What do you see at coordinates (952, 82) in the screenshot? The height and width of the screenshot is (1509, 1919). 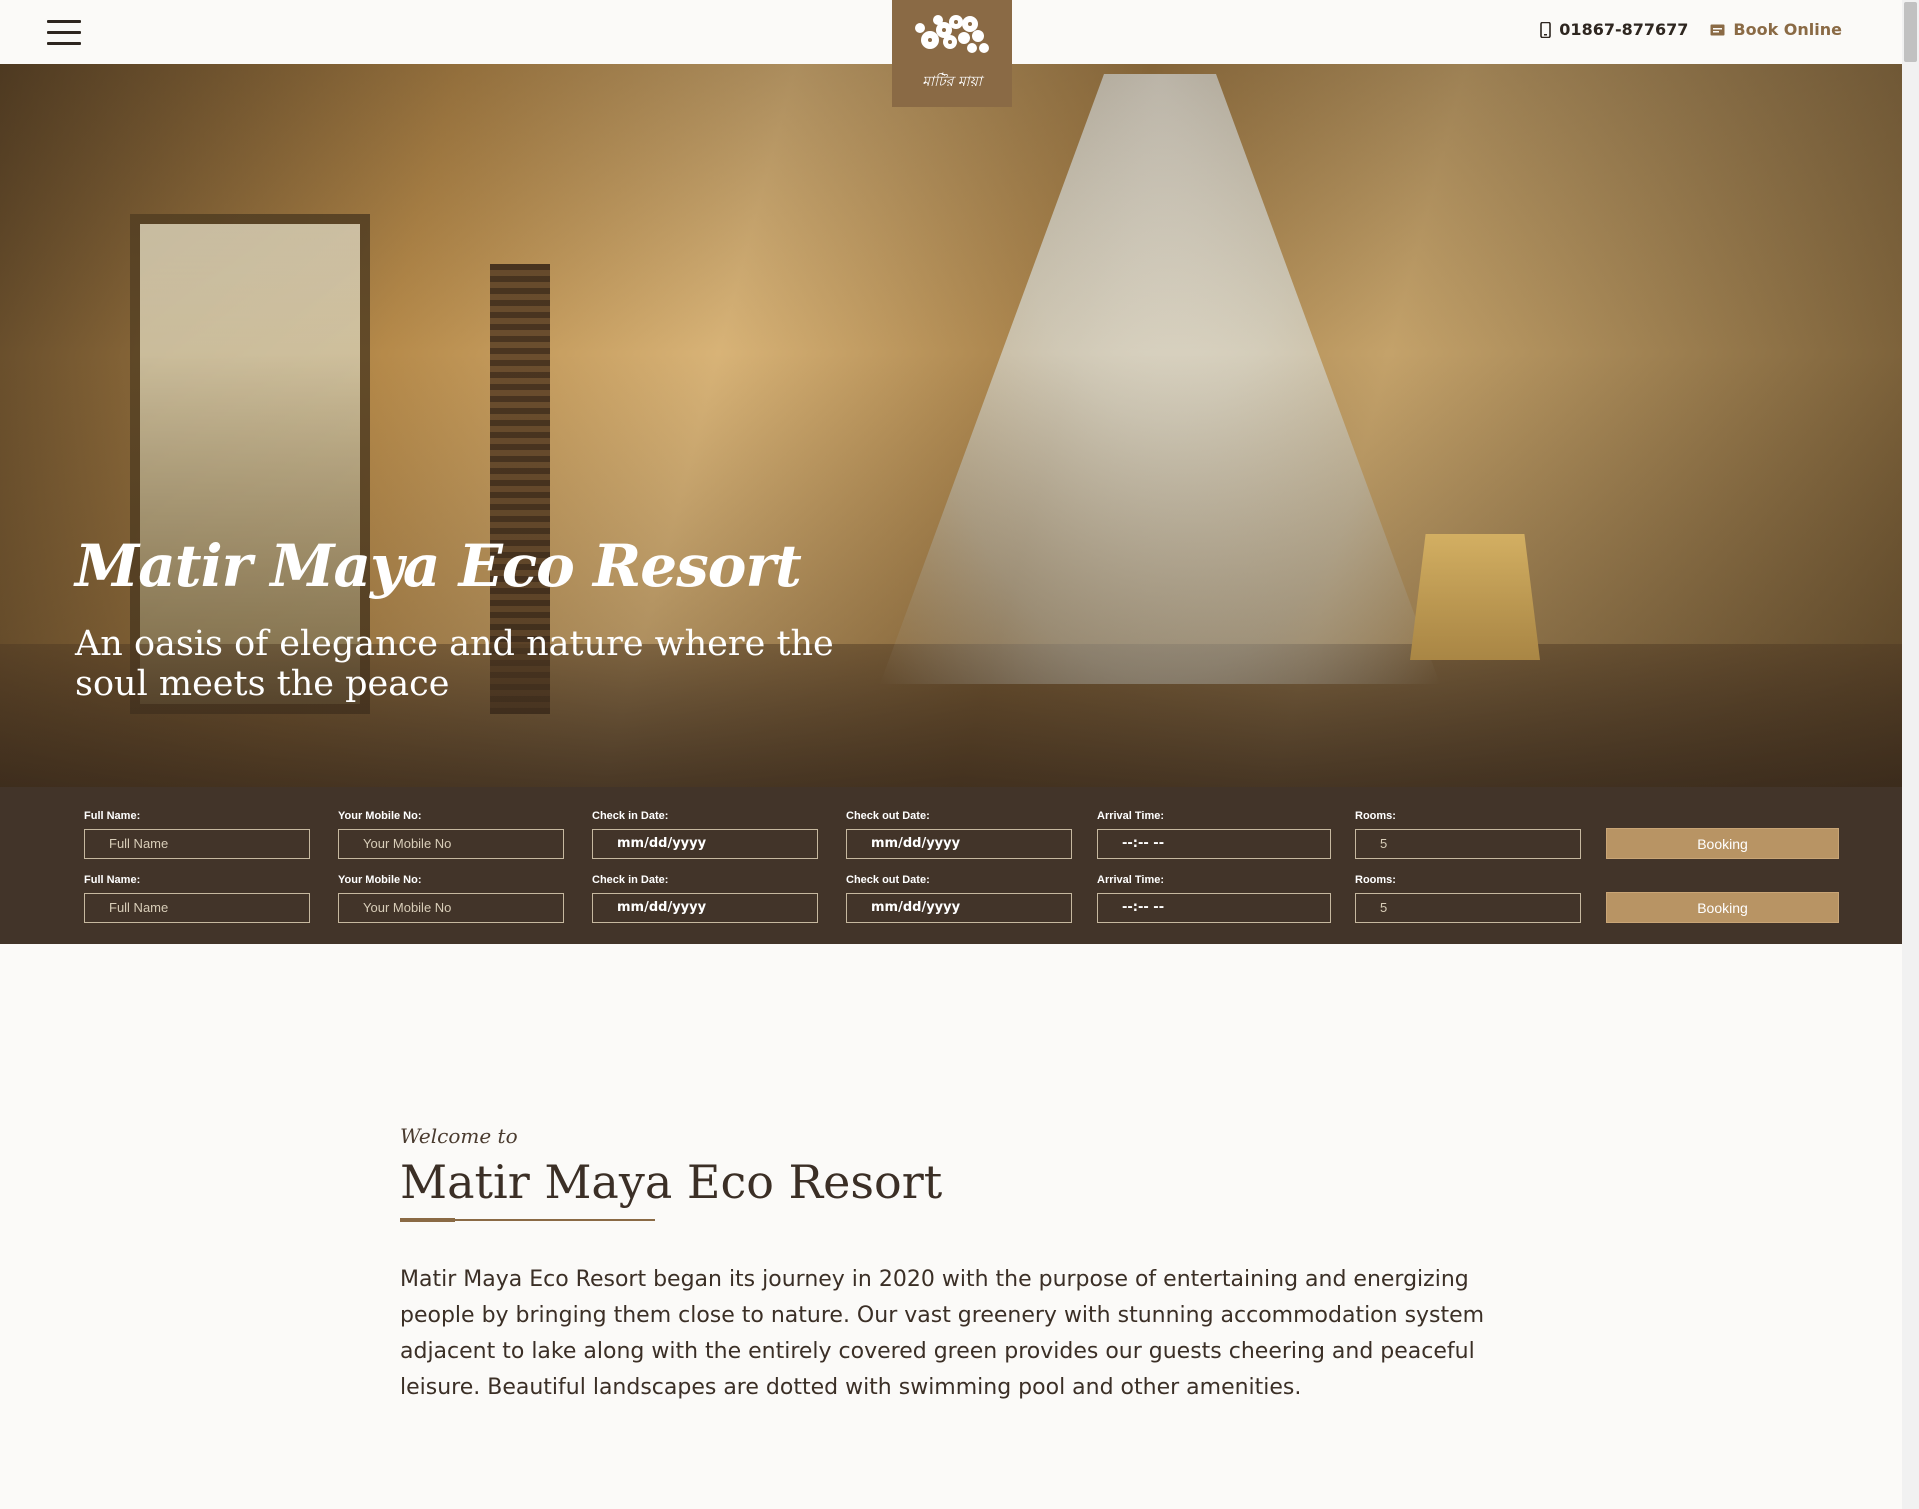 I see `logo-text: মাটির মায়া` at bounding box center [952, 82].